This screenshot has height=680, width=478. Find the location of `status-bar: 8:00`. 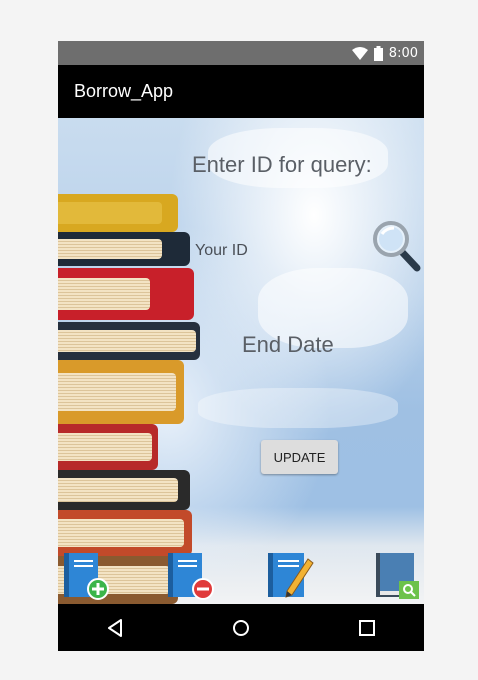

status-bar: 8:00 is located at coordinates (241, 53).